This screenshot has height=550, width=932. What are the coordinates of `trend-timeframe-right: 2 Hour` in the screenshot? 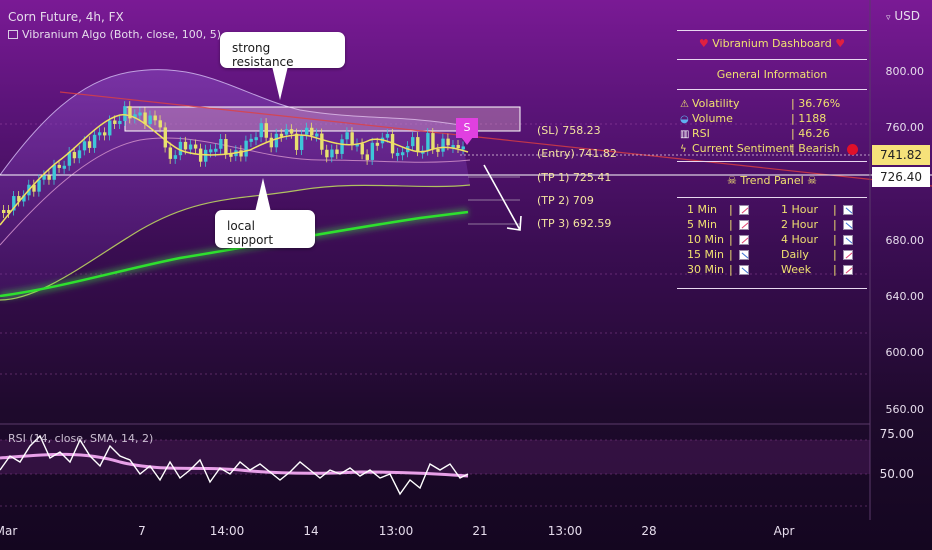 It's located at (799, 224).